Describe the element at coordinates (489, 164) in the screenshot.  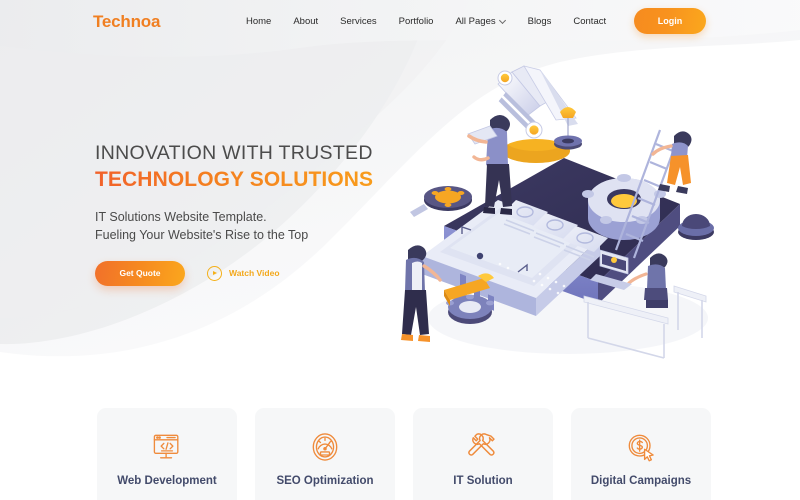
I see `person-with-tablet` at that location.